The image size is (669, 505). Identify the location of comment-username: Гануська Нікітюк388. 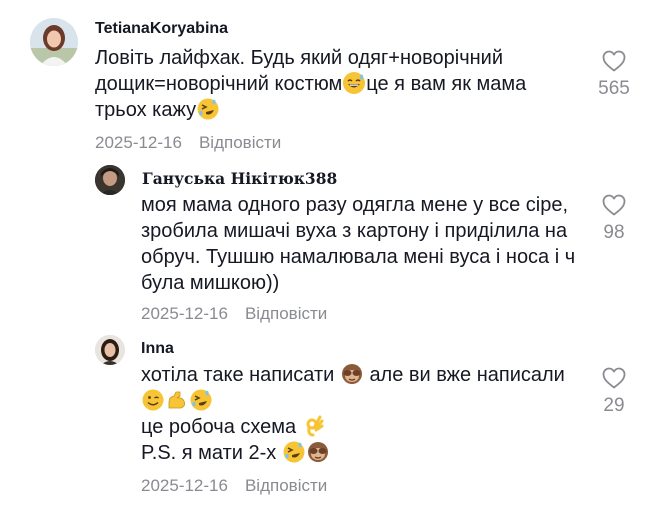
(239, 178).